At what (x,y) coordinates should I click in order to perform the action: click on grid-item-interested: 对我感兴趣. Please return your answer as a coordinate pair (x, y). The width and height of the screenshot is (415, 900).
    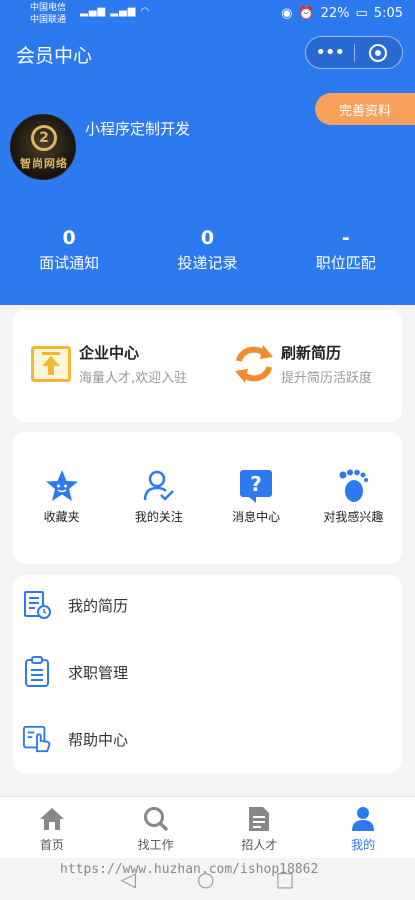
    Looking at the image, I should click on (353, 496).